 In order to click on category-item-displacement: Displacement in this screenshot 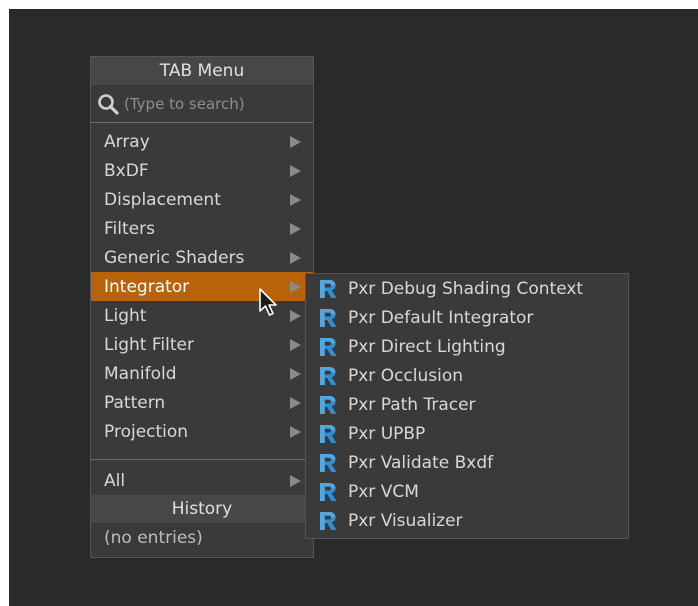, I will do `click(202, 199)`.